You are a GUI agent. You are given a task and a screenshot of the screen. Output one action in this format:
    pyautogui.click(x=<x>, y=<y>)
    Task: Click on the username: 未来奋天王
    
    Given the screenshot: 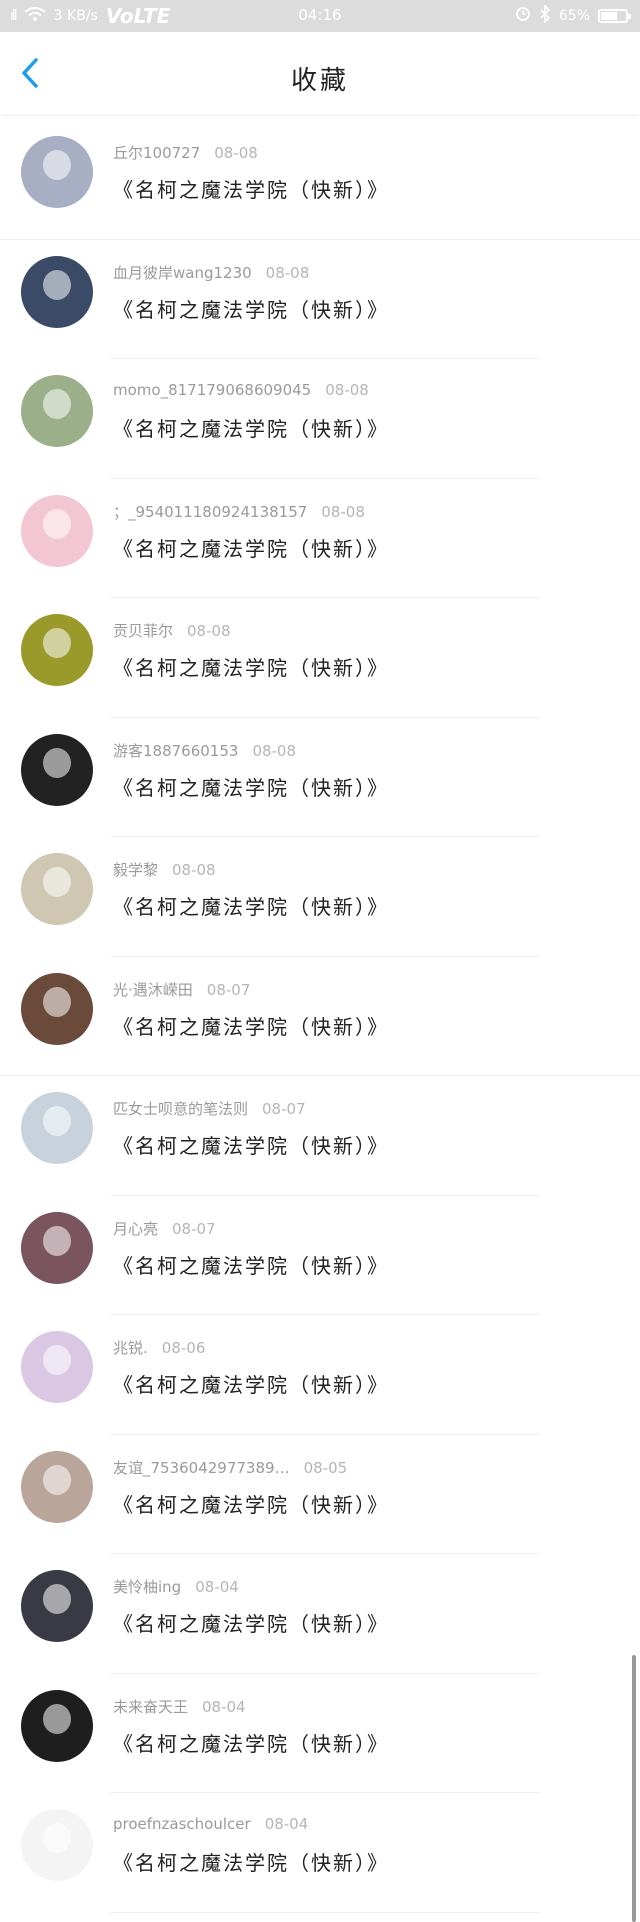 What is the action you would take?
    pyautogui.click(x=150, y=1707)
    